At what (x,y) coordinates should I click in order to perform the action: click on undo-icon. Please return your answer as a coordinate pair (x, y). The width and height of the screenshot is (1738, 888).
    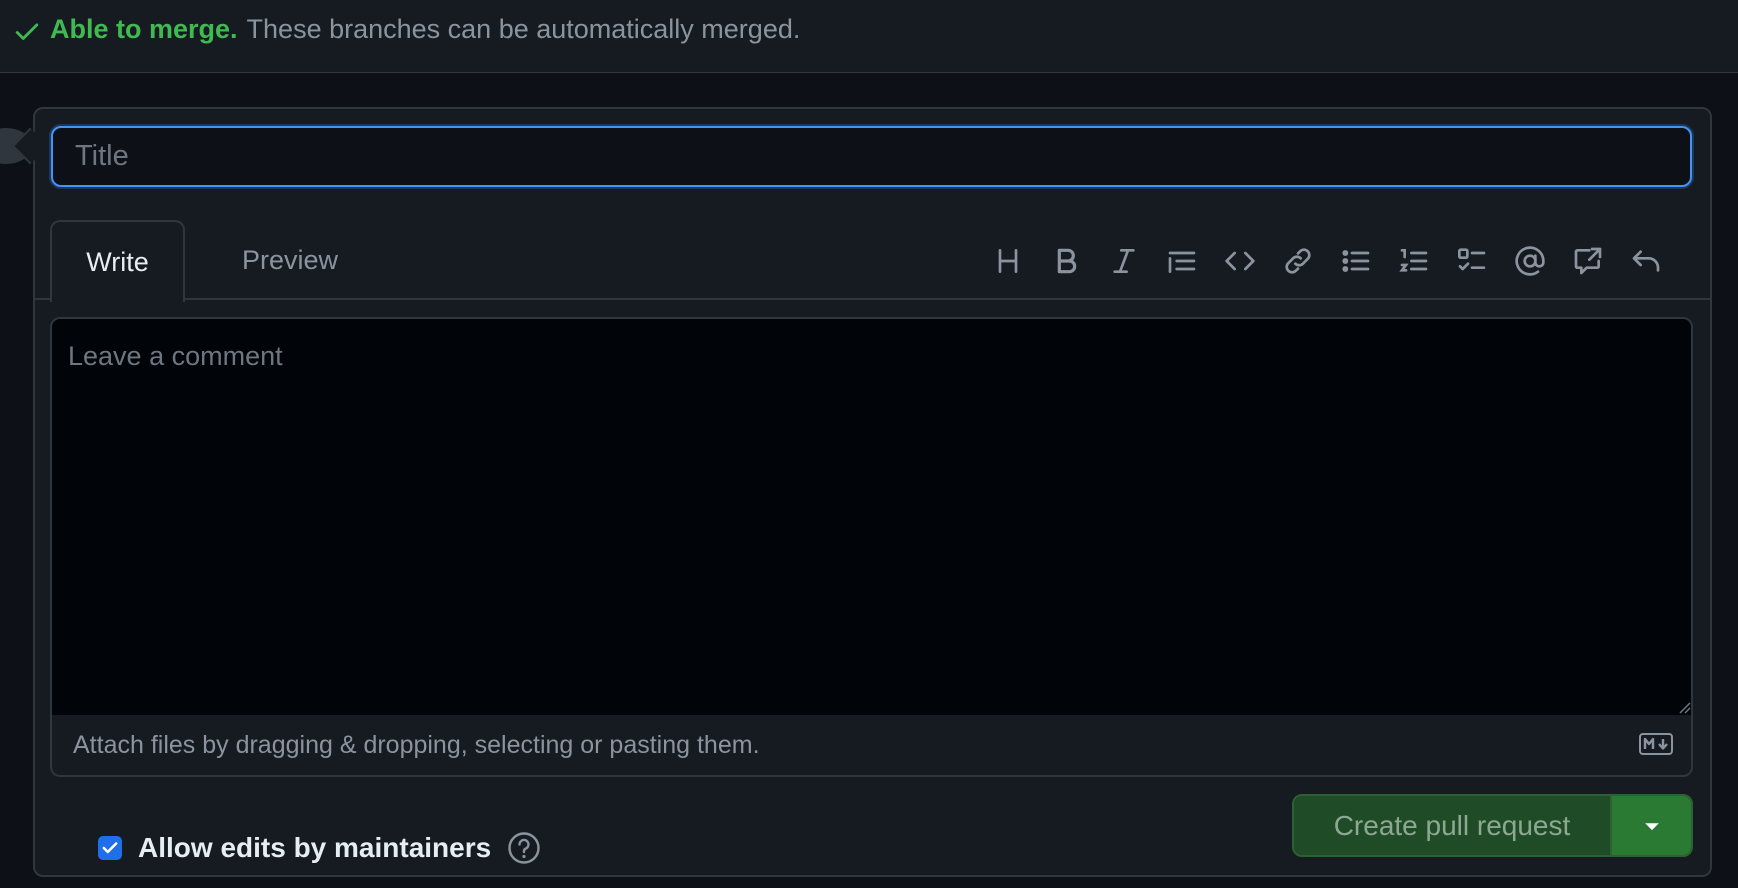
    Looking at the image, I should click on (1646, 261).